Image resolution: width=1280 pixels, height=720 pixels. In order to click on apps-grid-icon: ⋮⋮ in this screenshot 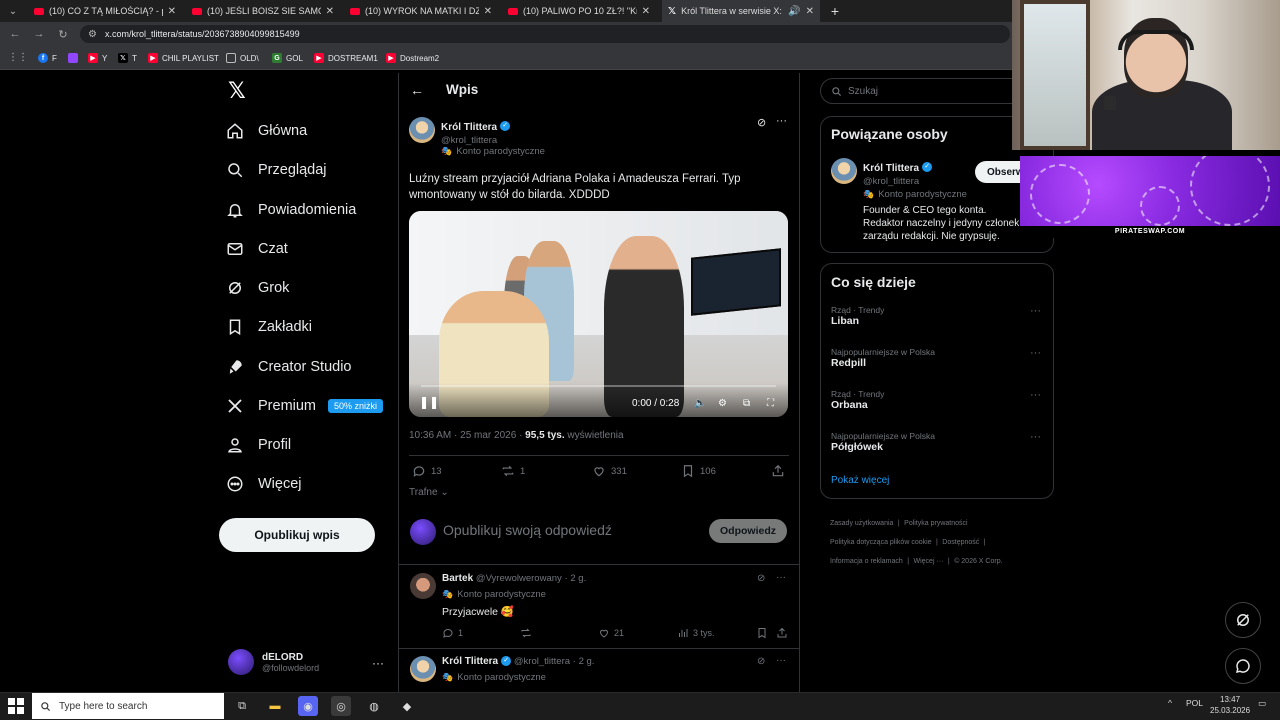, I will do `click(18, 58)`.